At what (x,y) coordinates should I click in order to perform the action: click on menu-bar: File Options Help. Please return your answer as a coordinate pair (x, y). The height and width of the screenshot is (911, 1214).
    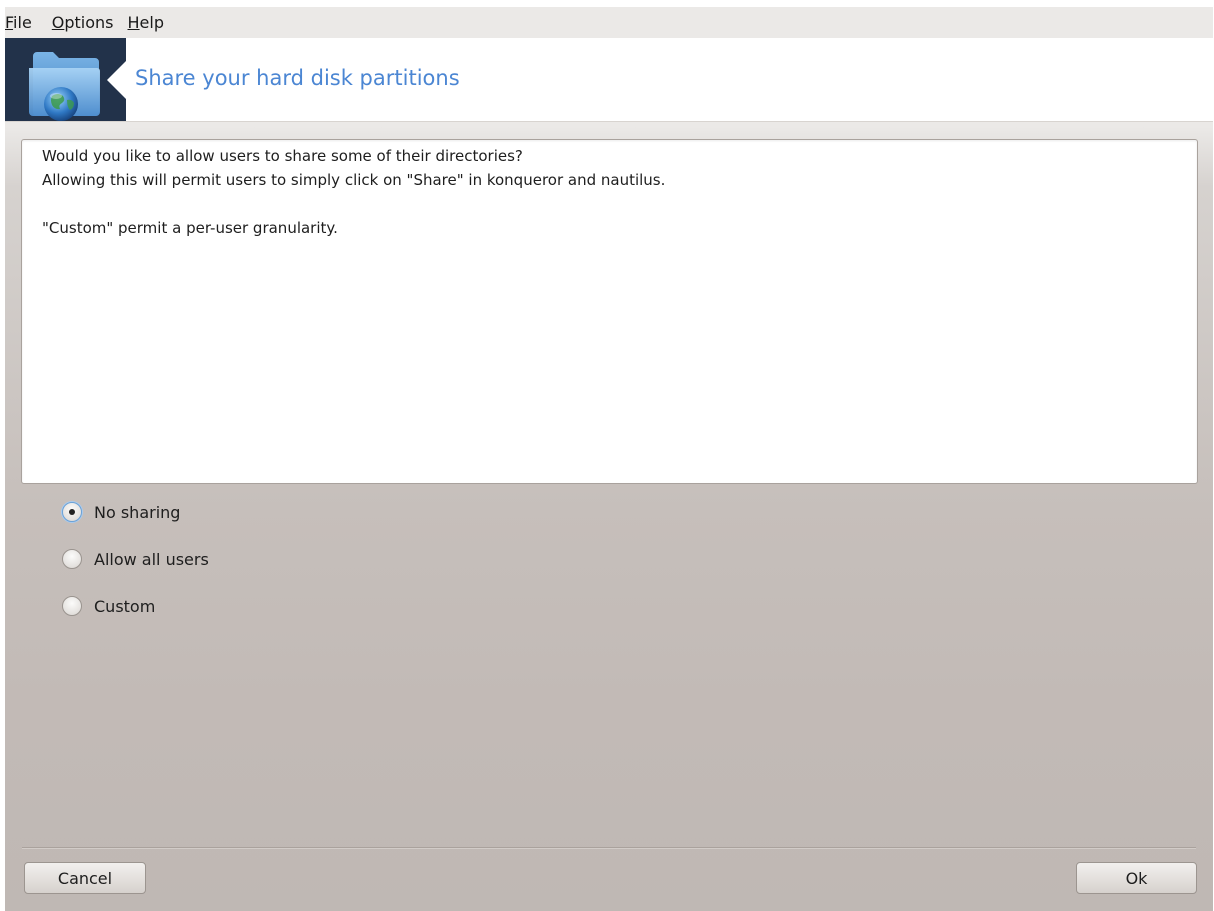
    Looking at the image, I should click on (609, 22).